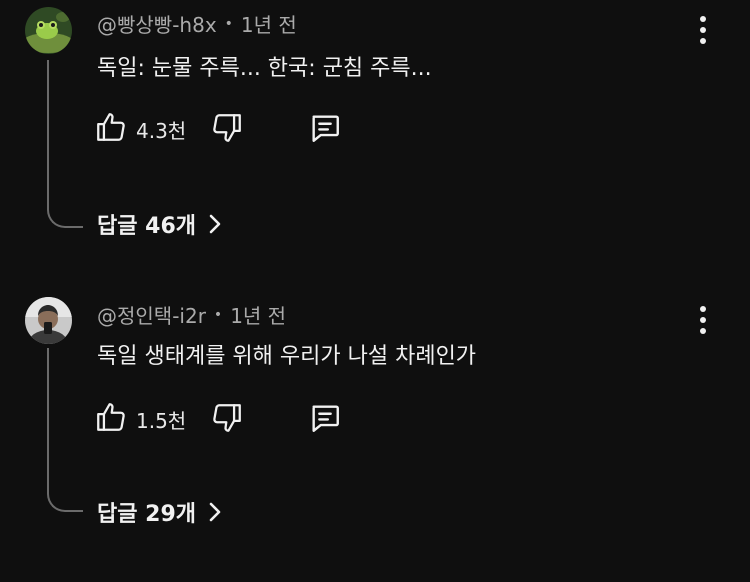 The width and height of the screenshot is (750, 582). I want to click on comment-actions: 1.5천, so click(234, 418).